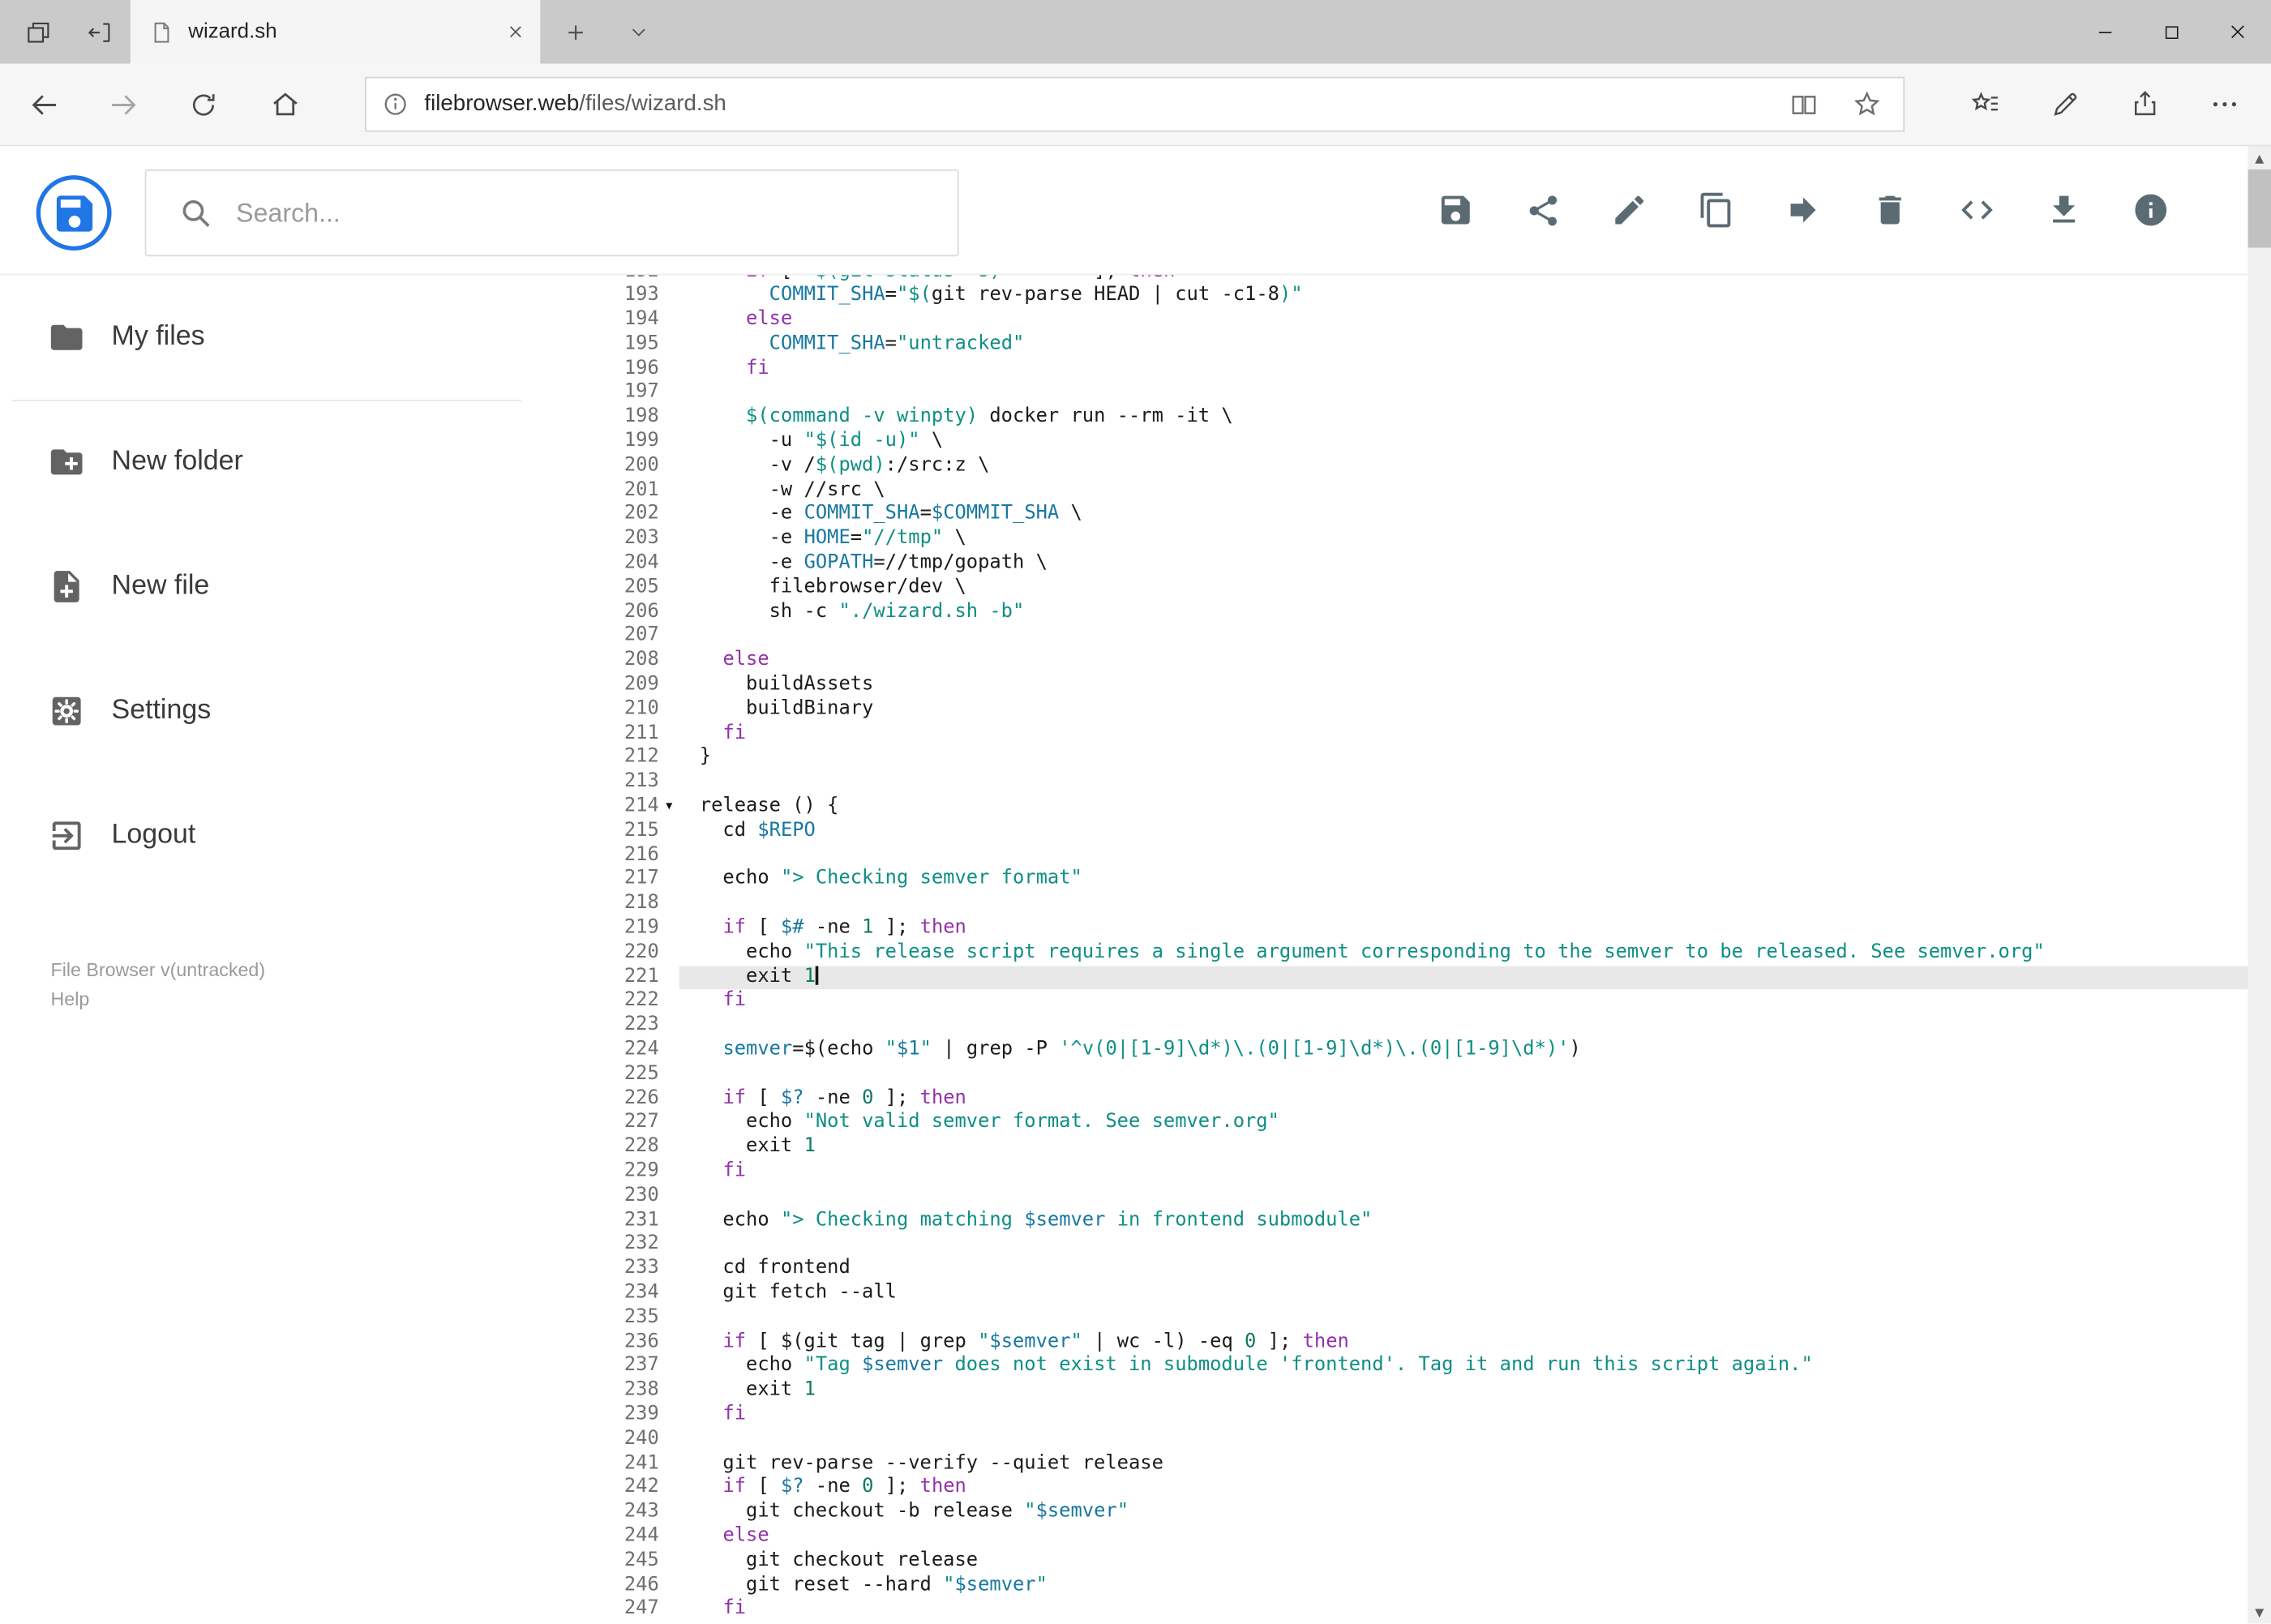 The image size is (2271, 1624). I want to click on line-number: 193, so click(620, 297).